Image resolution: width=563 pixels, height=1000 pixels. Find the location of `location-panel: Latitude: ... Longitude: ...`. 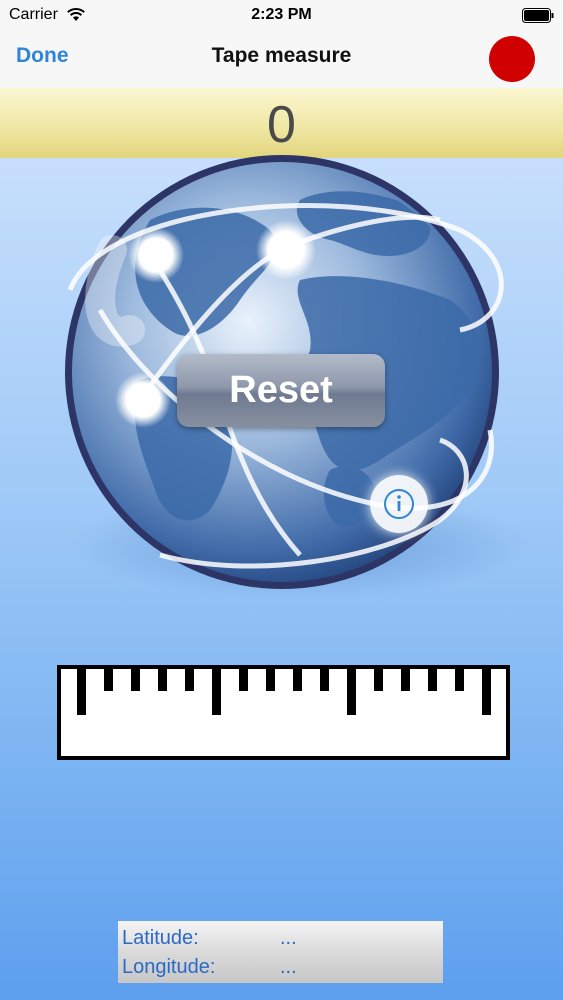

location-panel: Latitude: ... Longitude: ... is located at coordinates (280, 952).